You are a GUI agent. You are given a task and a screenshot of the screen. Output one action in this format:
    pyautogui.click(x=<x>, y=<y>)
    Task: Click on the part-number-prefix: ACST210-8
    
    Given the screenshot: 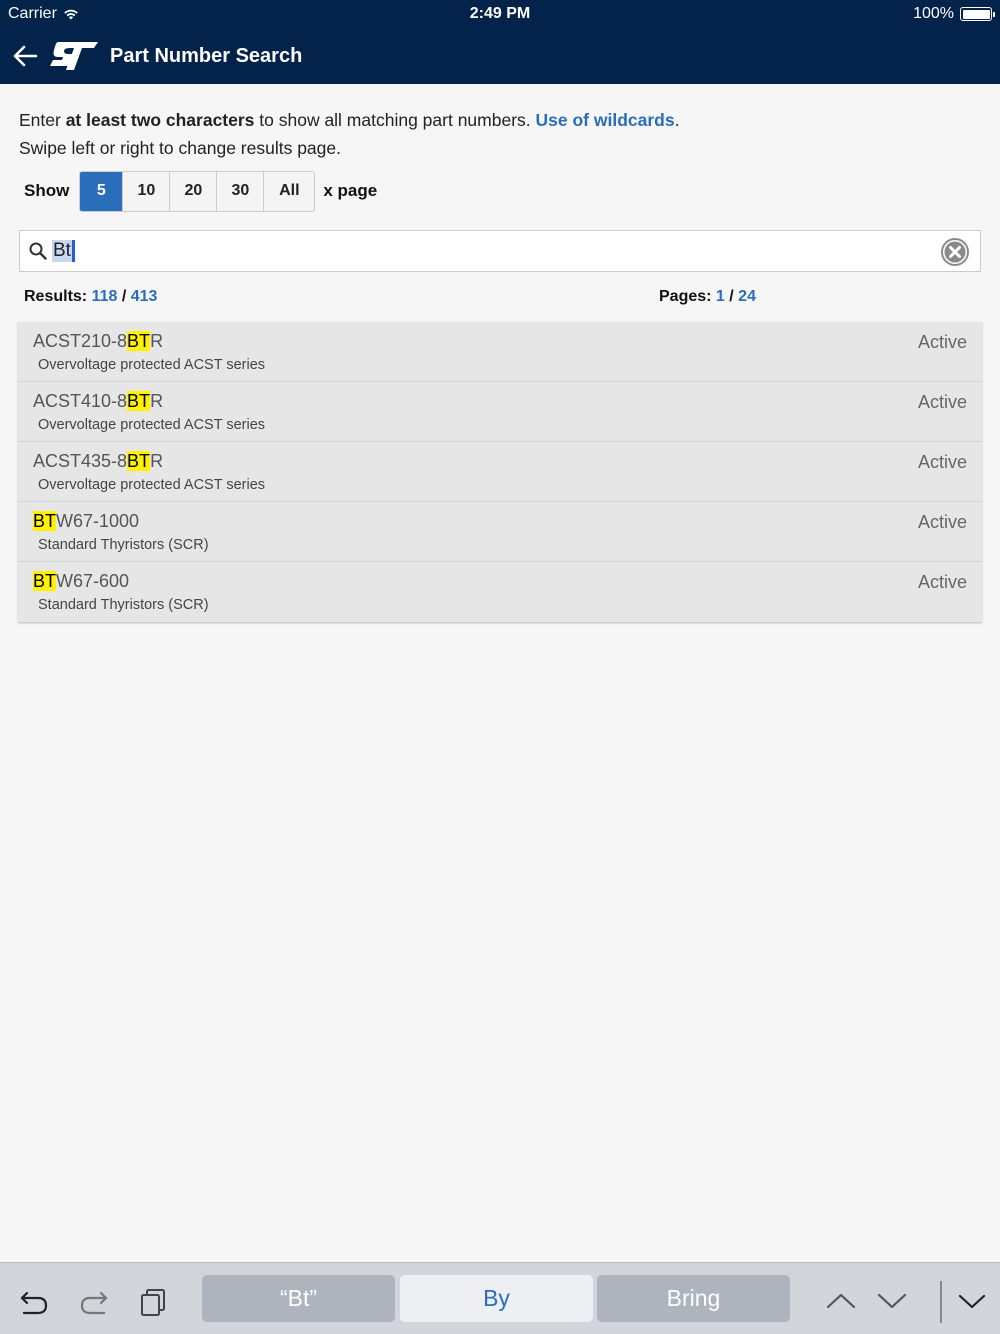 What is the action you would take?
    pyautogui.click(x=80, y=341)
    